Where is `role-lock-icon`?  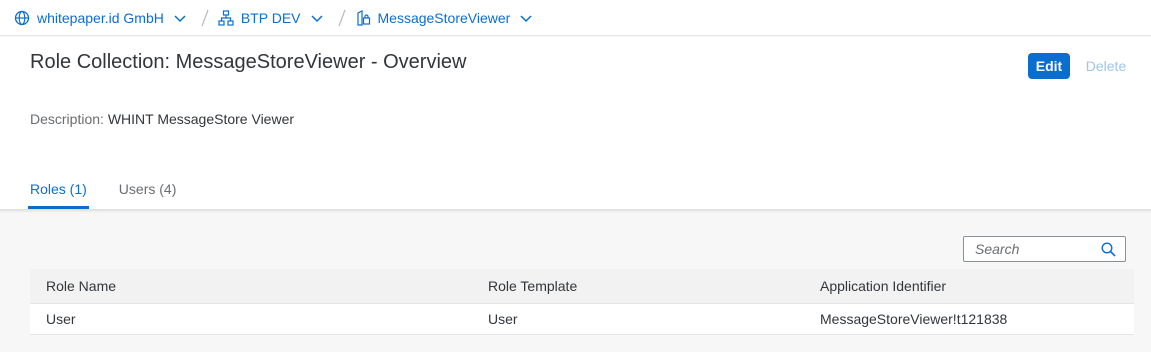
role-lock-icon is located at coordinates (363, 17).